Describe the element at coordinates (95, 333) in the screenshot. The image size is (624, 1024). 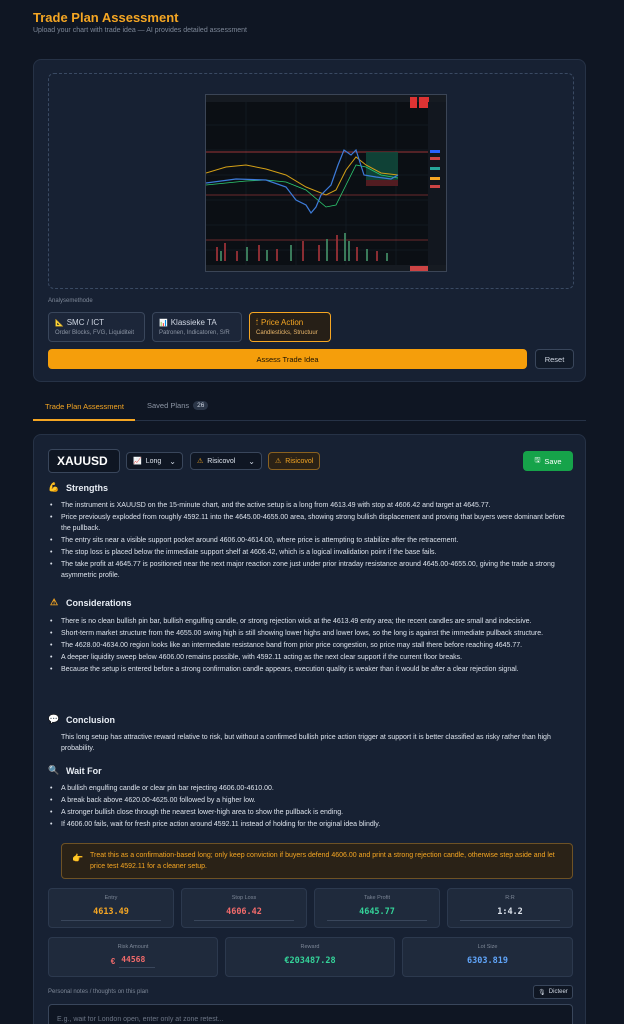
I see `method-subtitle: Order Blocks, FVG, Liquiditeit` at that location.